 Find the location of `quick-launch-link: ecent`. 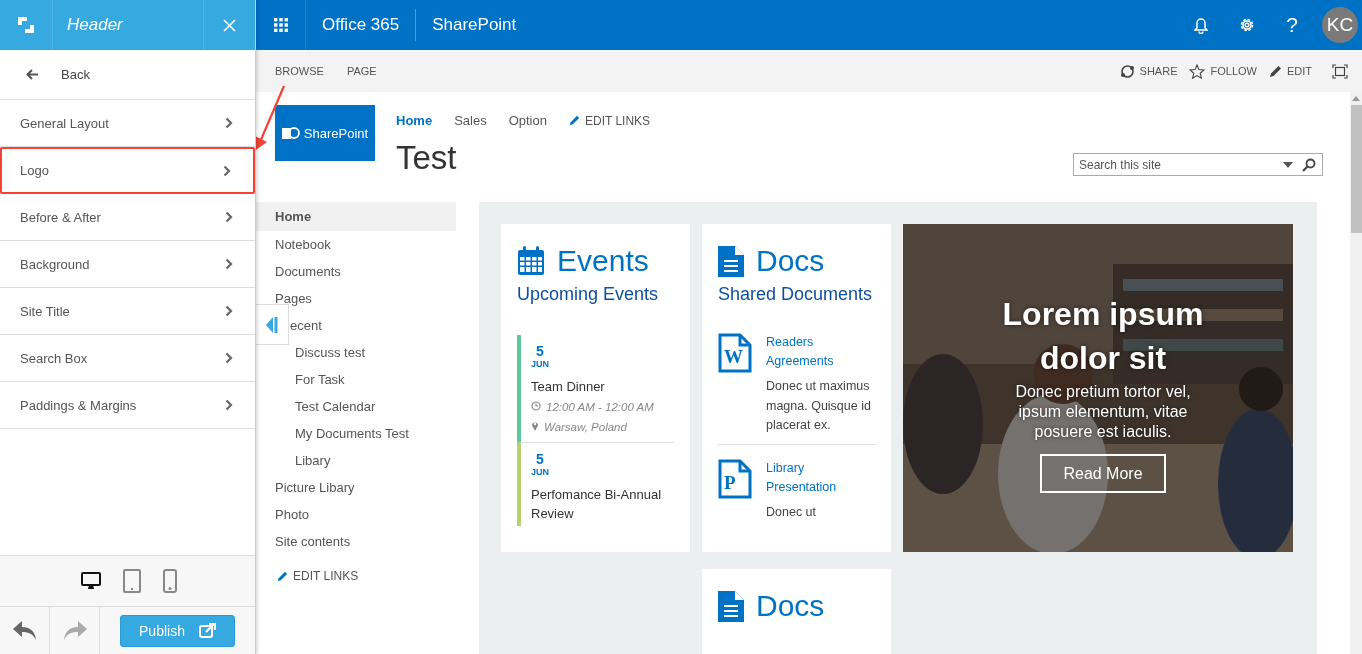

quick-launch-link: ecent is located at coordinates (306, 325).